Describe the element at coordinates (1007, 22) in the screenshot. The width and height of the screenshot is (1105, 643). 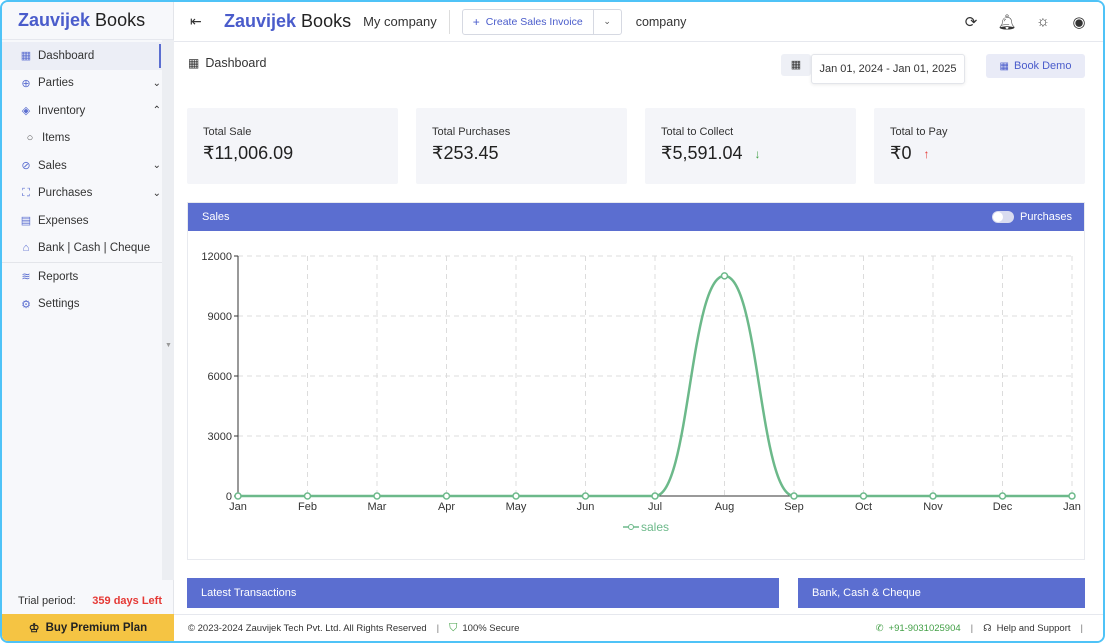
I see `bell-icon: 🔔︎` at that location.